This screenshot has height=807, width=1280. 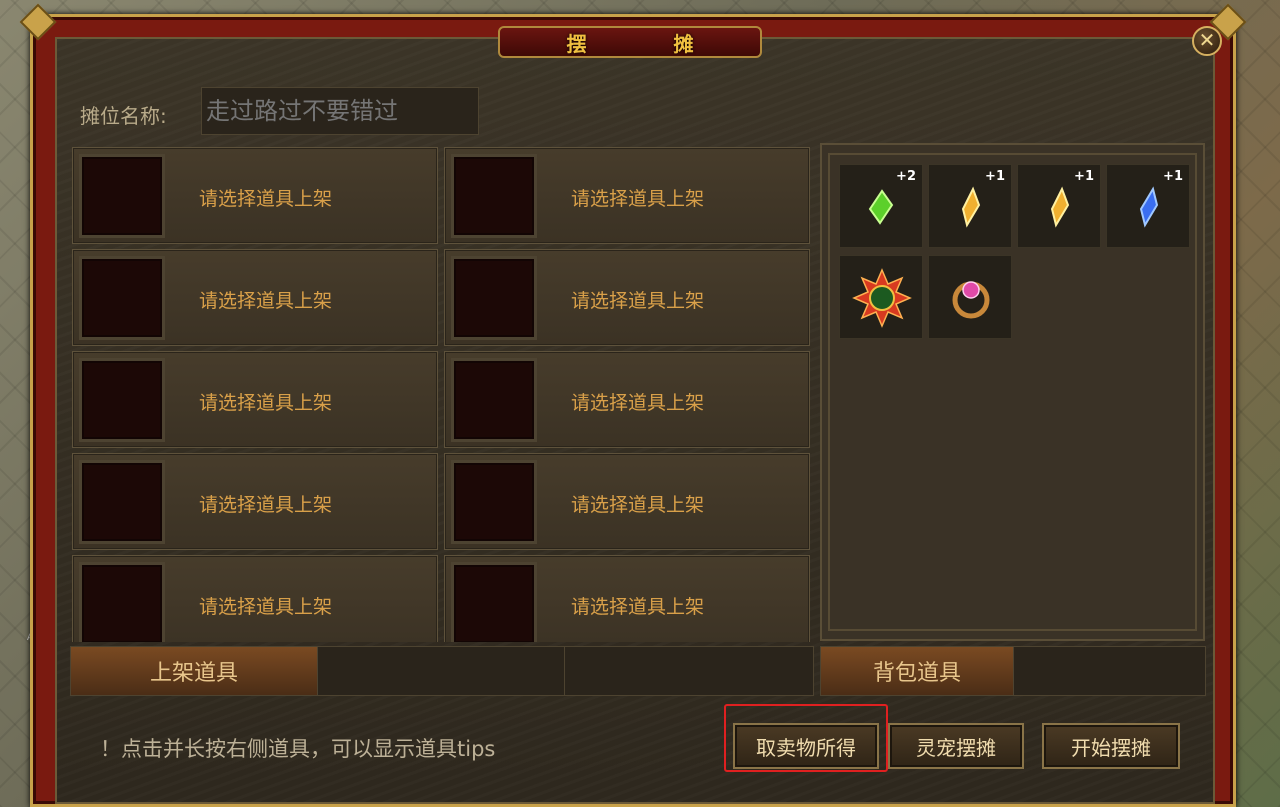 I want to click on window-title-plate: 摆 摊, so click(x=630, y=42).